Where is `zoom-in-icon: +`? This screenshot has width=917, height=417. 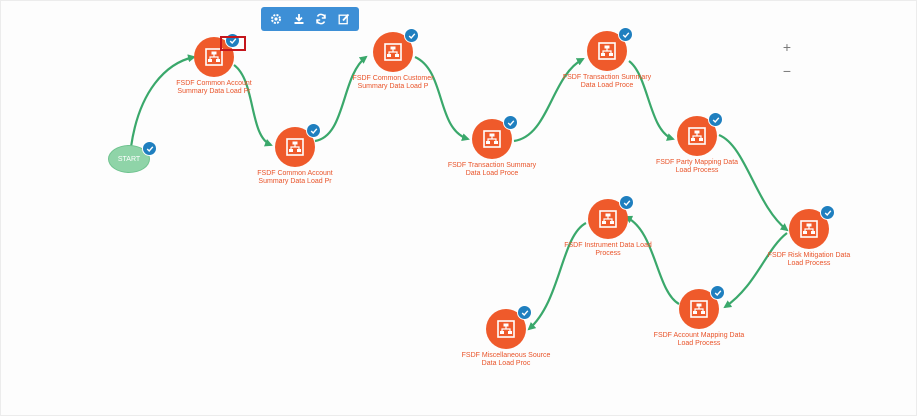
zoom-in-icon: + is located at coordinates (787, 47).